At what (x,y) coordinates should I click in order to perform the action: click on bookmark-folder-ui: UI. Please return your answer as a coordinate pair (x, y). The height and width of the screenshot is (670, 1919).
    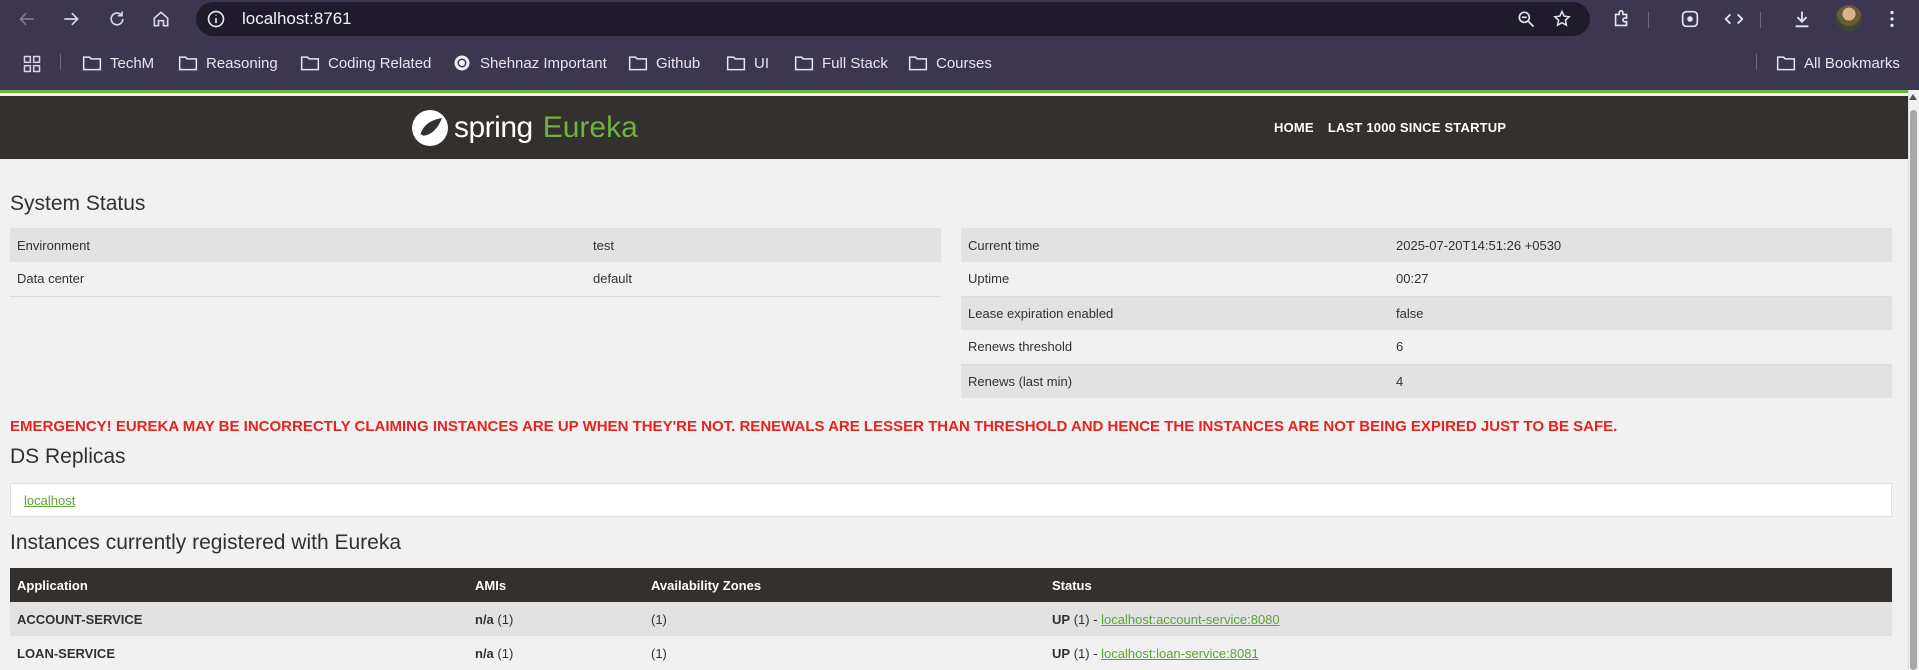
    Looking at the image, I should click on (747, 63).